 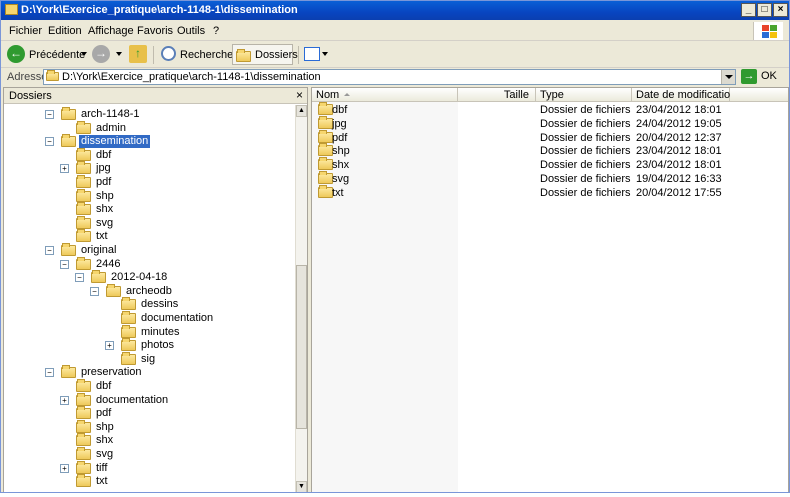 What do you see at coordinates (764, 10) in the screenshot?
I see `maximize-button: □` at bounding box center [764, 10].